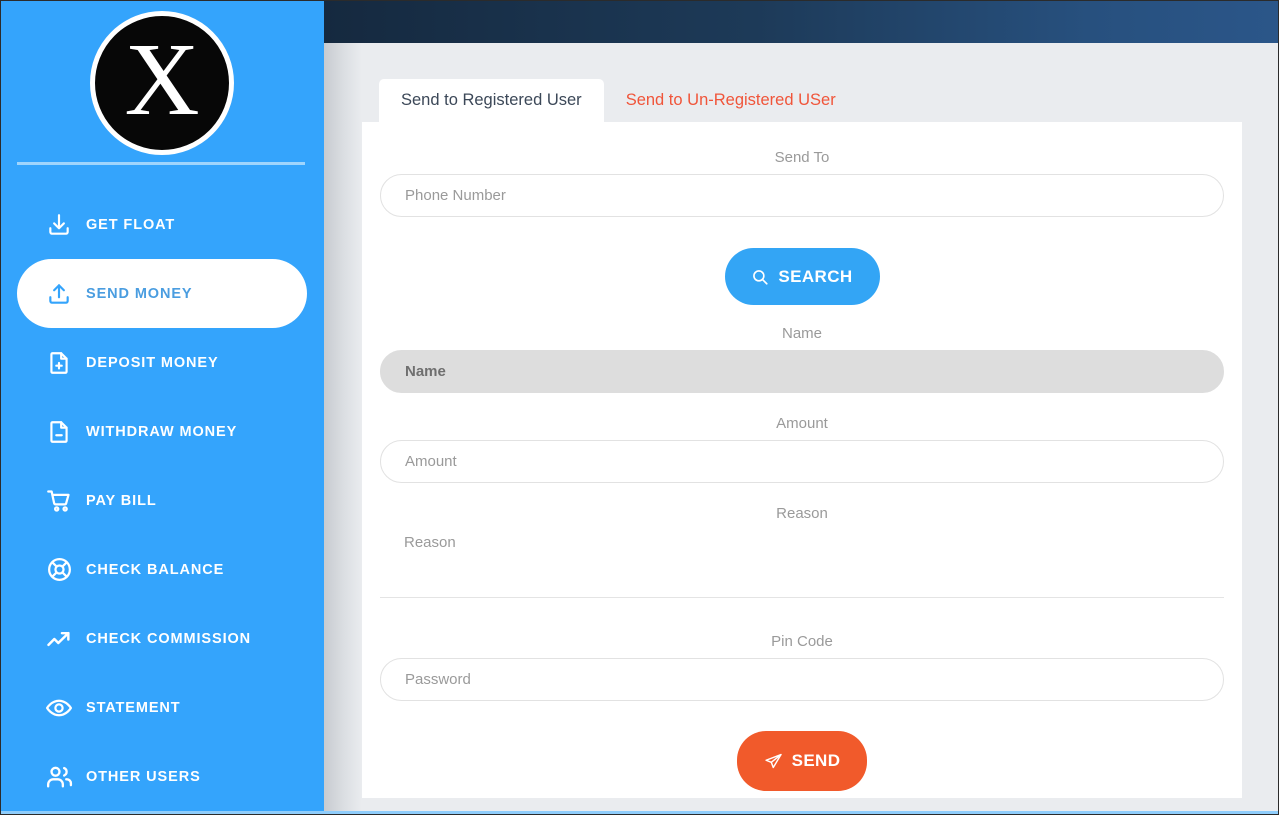 This screenshot has height=815, width=1279. I want to click on pin-code-input, so click(802, 679).